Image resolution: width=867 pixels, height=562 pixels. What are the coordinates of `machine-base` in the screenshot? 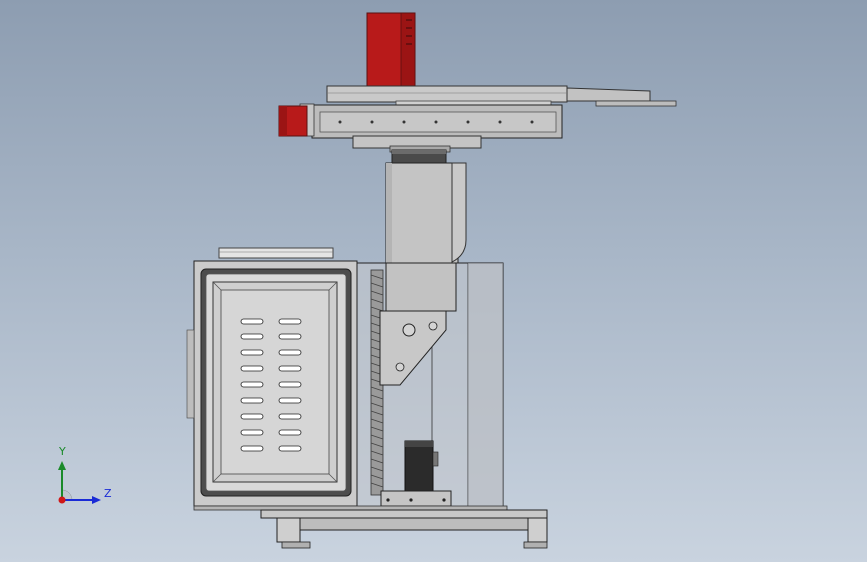 It's located at (370, 527).